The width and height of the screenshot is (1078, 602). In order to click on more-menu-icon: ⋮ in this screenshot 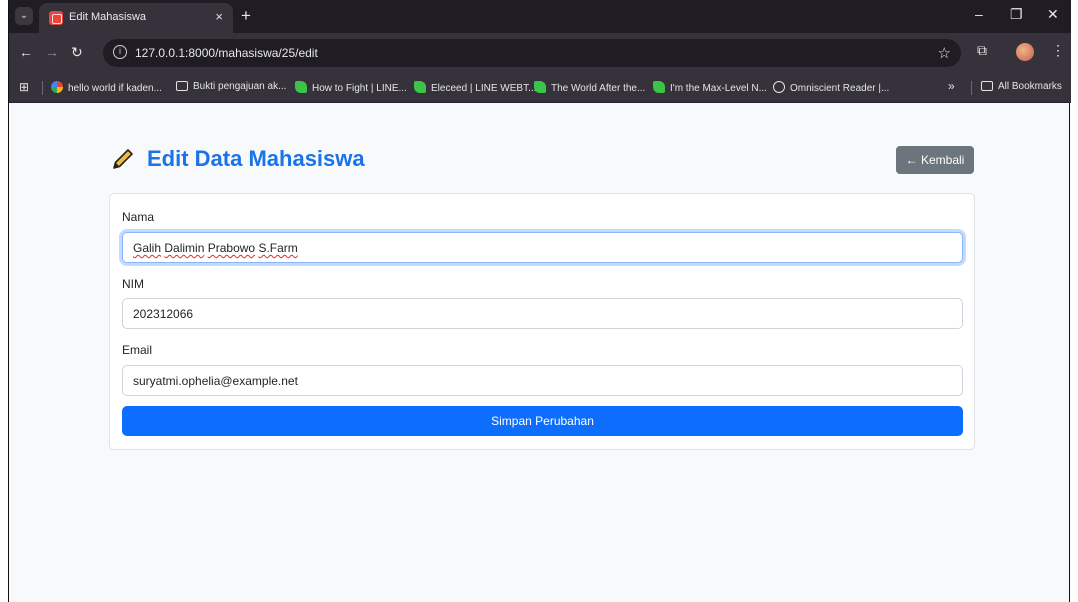, I will do `click(1058, 50)`.